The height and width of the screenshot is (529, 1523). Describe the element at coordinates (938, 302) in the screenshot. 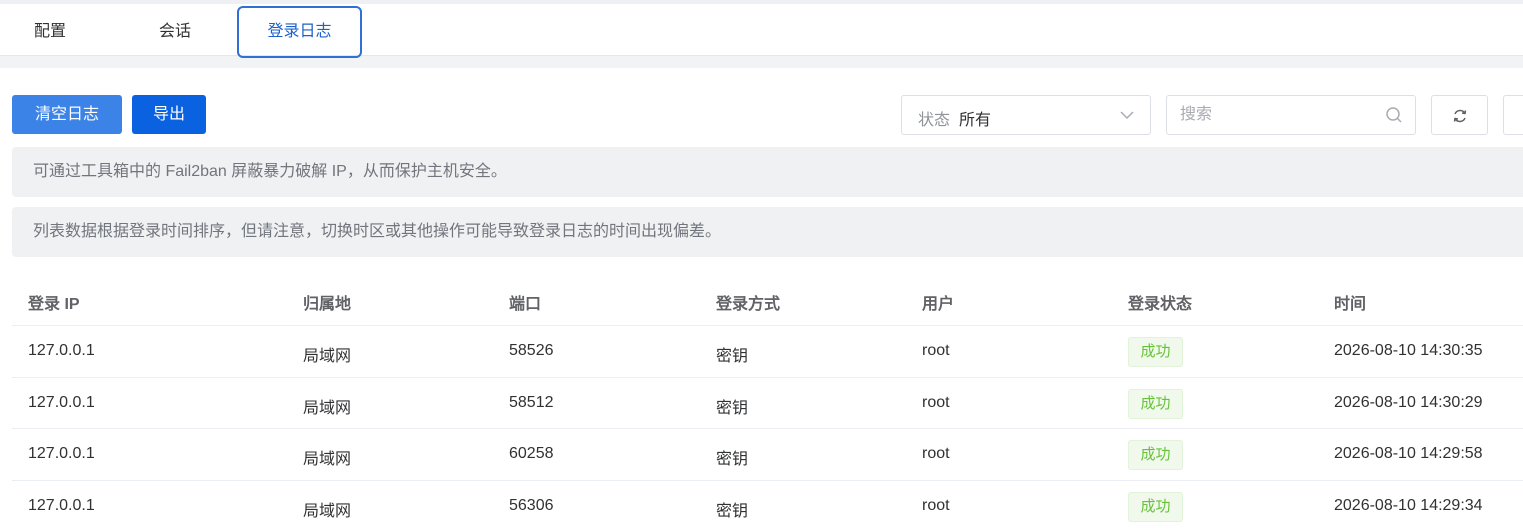

I see `column-header-user: 用户` at that location.